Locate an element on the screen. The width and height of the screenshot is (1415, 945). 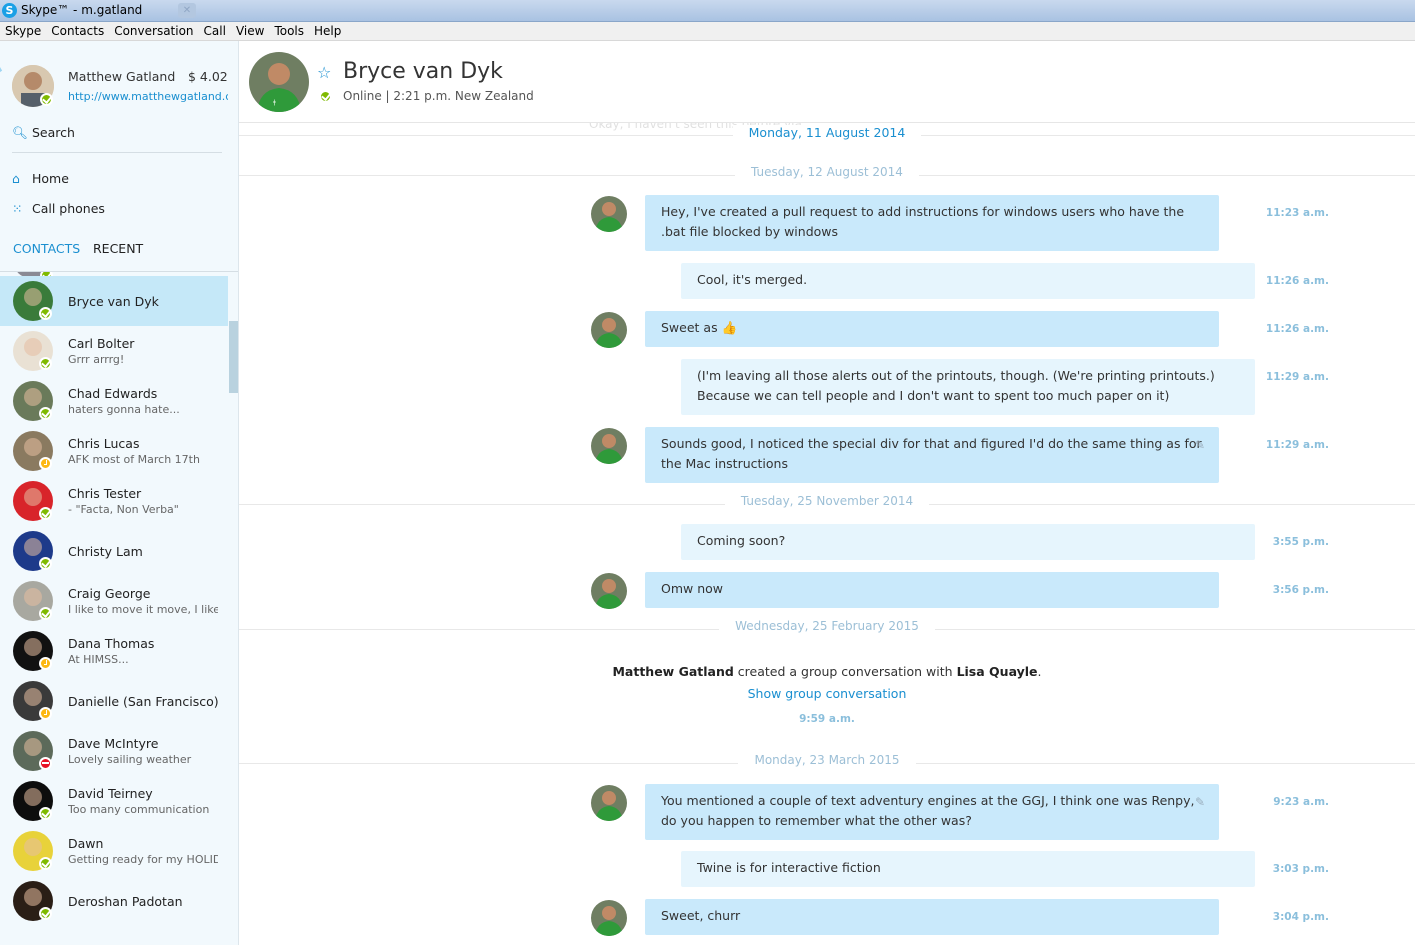
home-icon: ⌂ is located at coordinates (16, 178).